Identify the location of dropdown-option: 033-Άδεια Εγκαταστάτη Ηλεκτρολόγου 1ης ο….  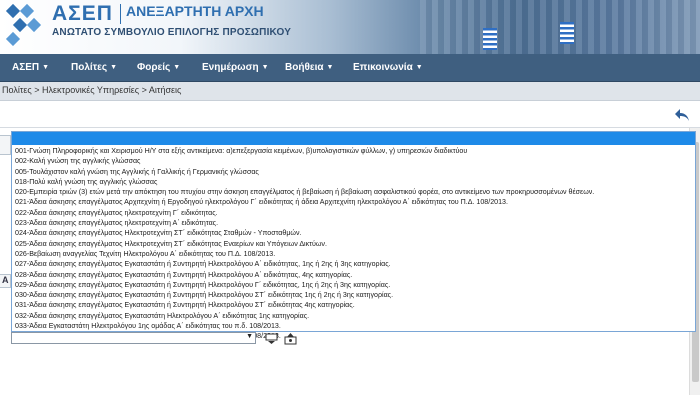
(353, 326).